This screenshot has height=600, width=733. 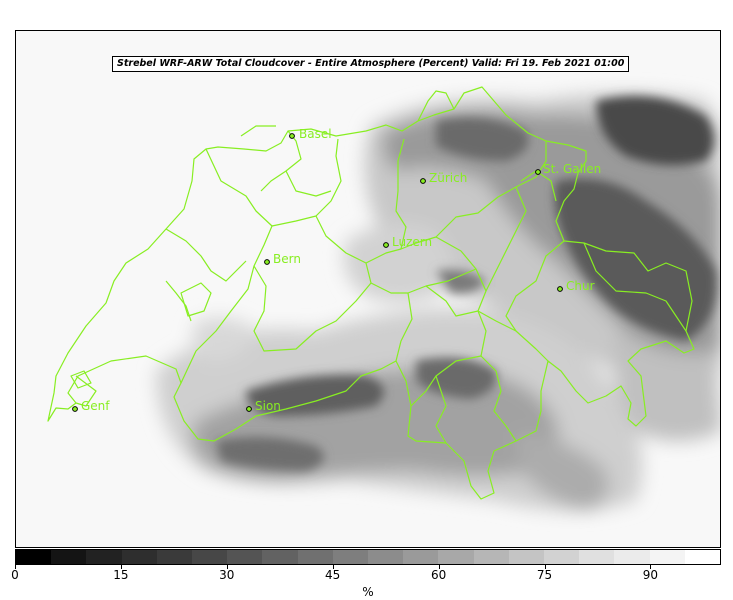 I want to click on colorbar-tick-label: 75, so click(x=544, y=575).